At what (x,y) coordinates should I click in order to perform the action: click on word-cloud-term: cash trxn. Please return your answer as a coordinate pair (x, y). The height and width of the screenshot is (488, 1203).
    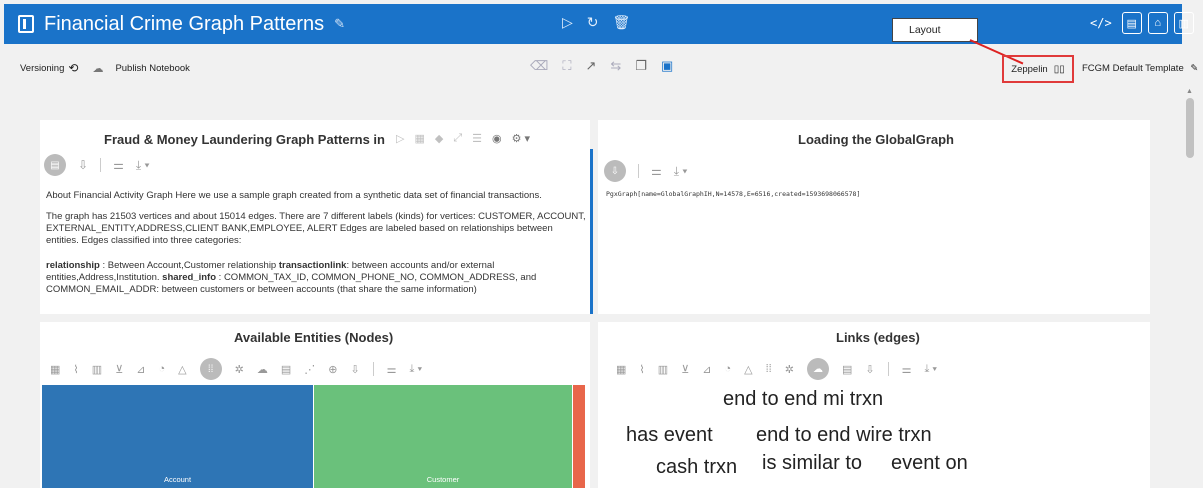
    Looking at the image, I should click on (697, 467).